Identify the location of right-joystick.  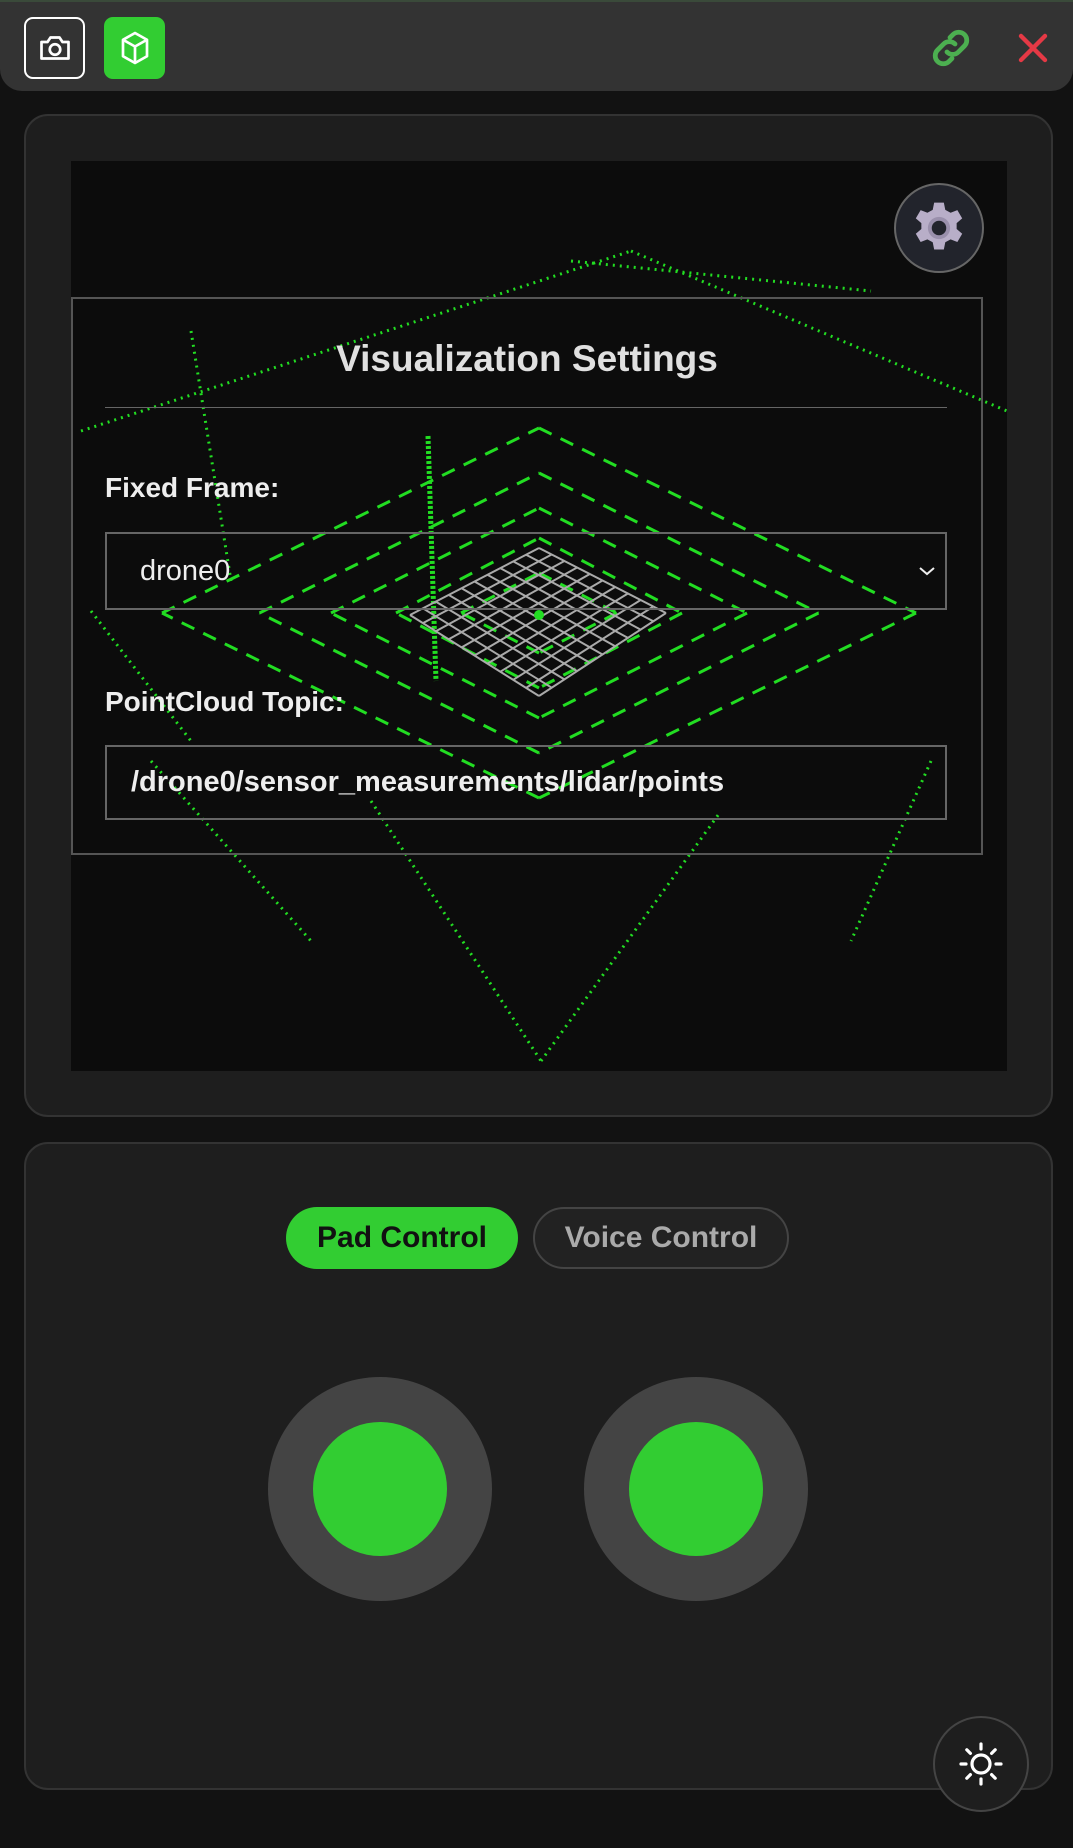
(696, 1489).